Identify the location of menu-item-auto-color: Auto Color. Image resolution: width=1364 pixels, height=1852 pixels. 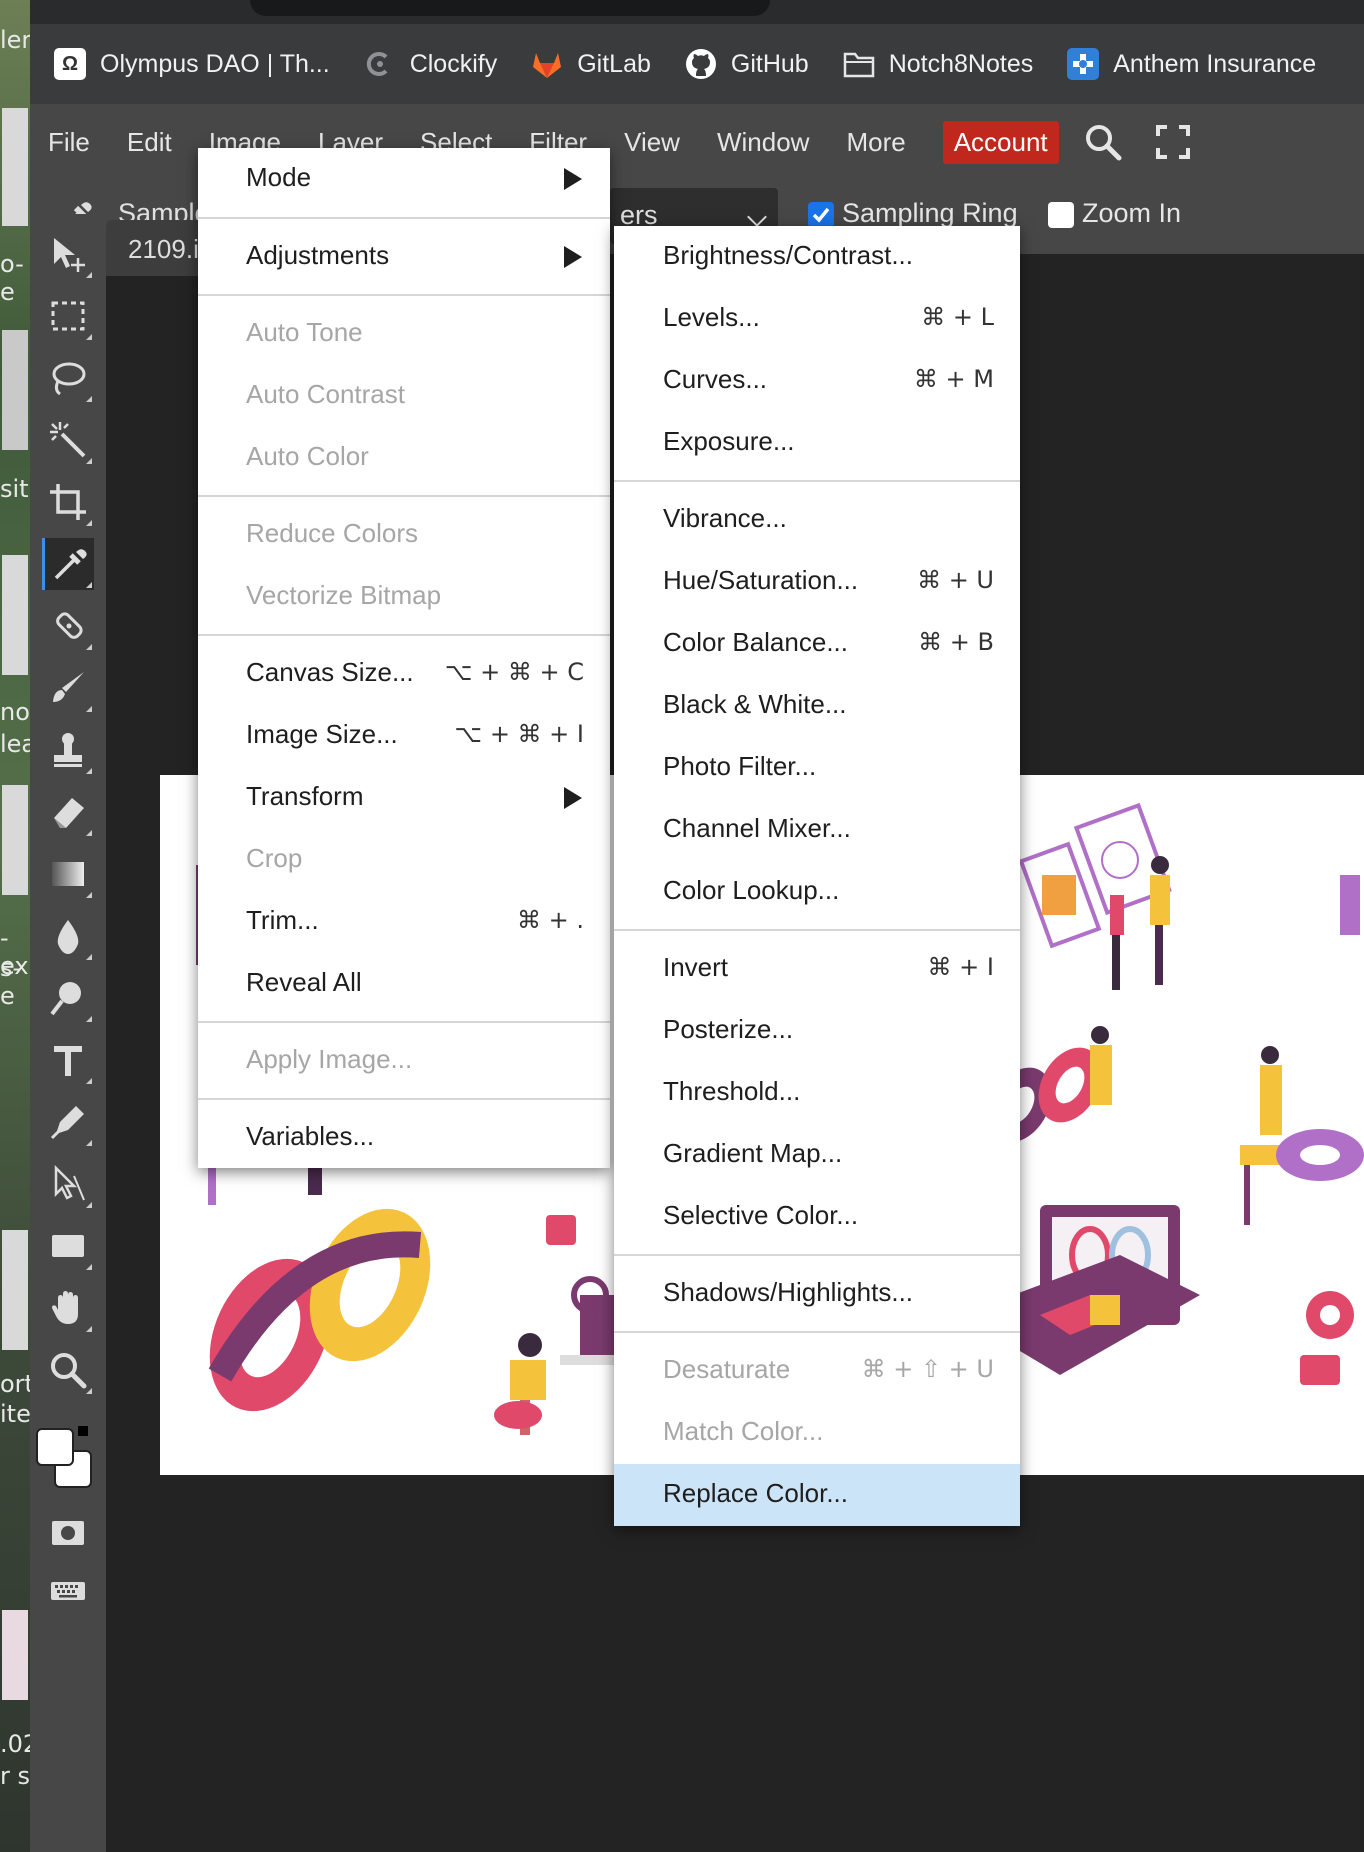
(404, 458).